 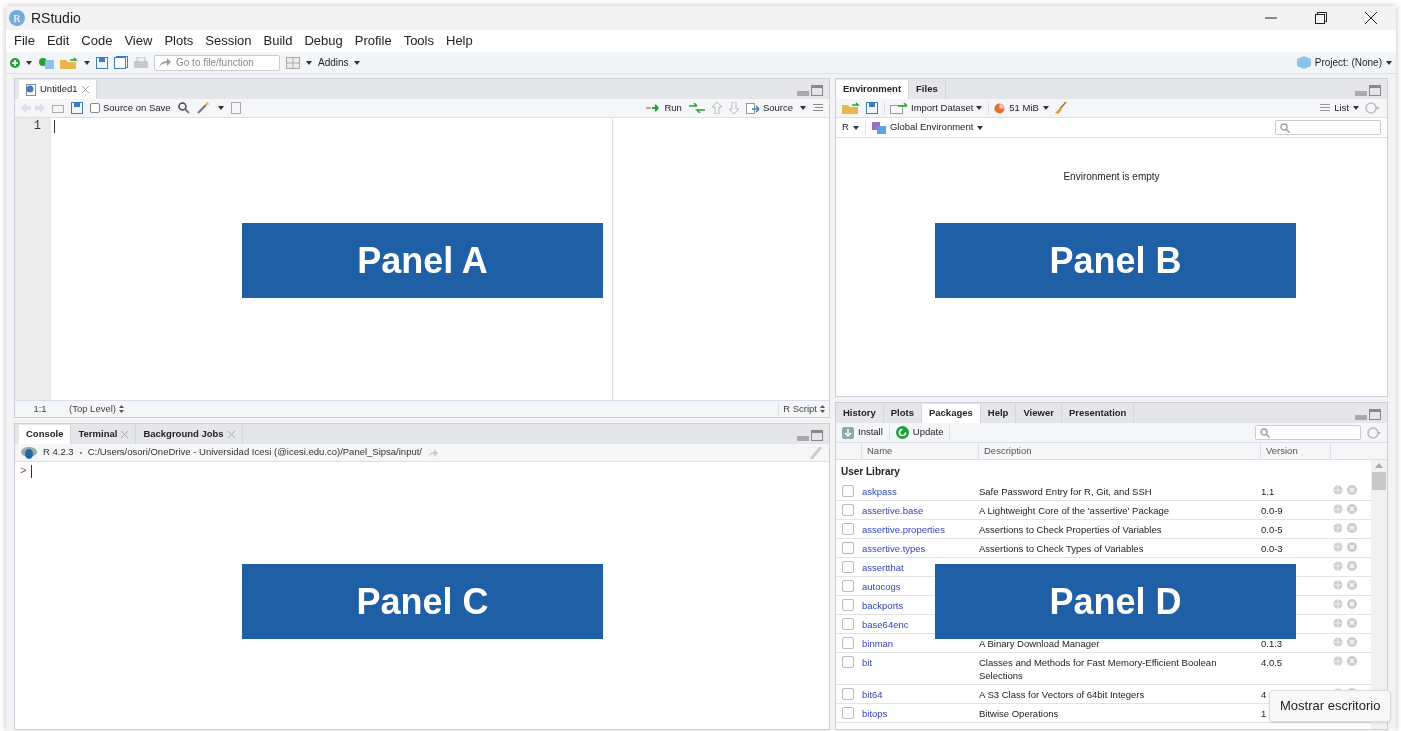 I want to click on package-link: askpass, so click(x=879, y=491).